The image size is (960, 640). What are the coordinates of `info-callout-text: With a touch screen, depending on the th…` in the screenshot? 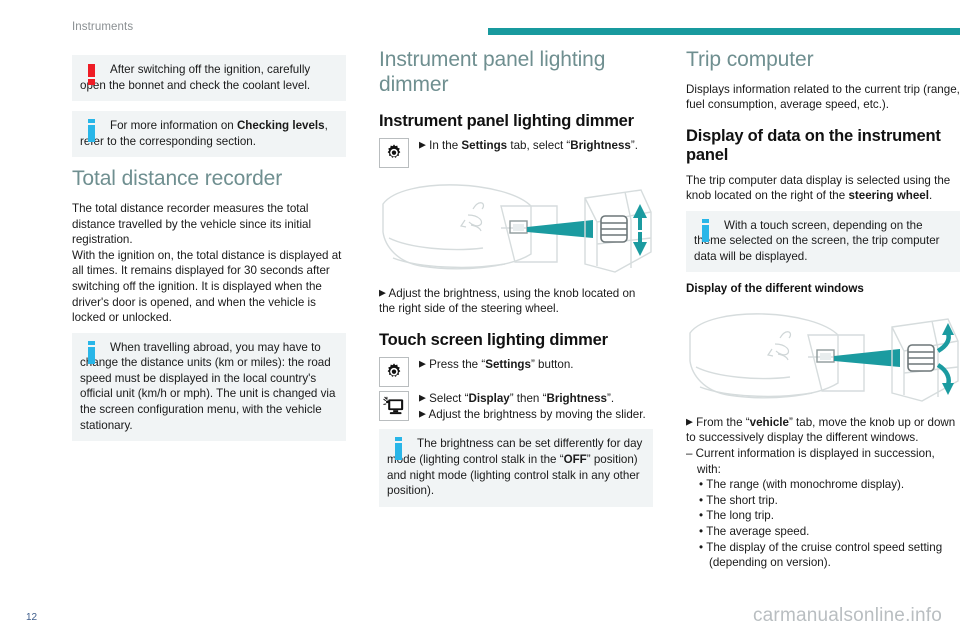 It's located at (817, 240).